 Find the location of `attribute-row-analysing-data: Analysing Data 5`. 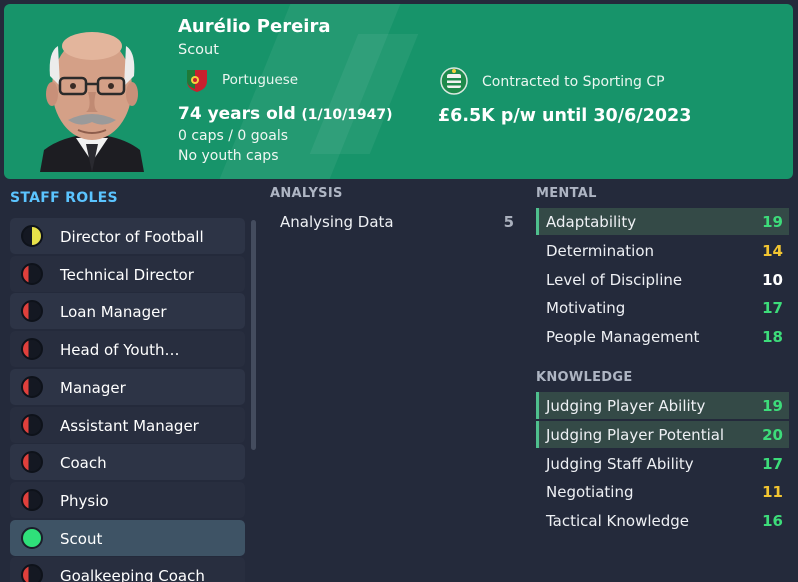

attribute-row-analysing-data: Analysing Data 5 is located at coordinates (395, 221).